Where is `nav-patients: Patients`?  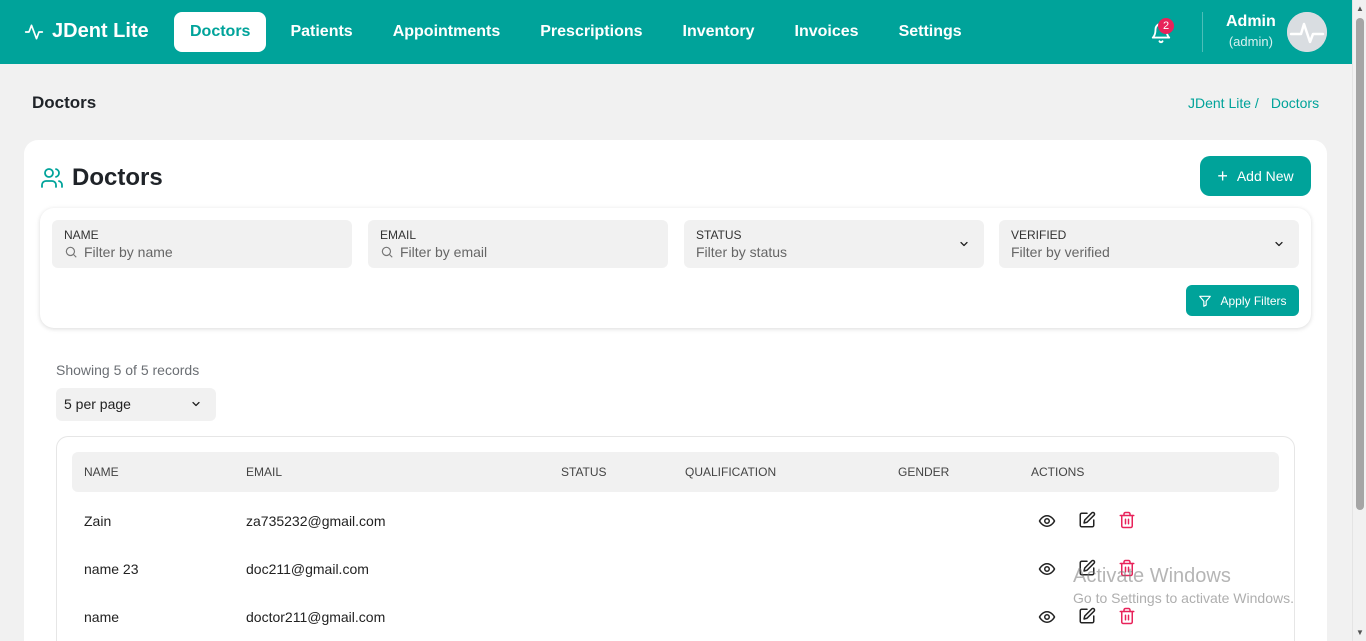 nav-patients: Patients is located at coordinates (321, 32).